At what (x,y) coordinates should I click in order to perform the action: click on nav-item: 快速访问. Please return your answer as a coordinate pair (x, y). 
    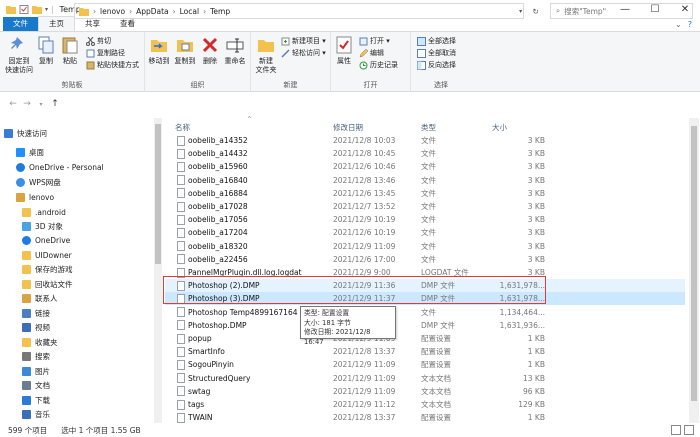
    Looking at the image, I should click on (25, 133).